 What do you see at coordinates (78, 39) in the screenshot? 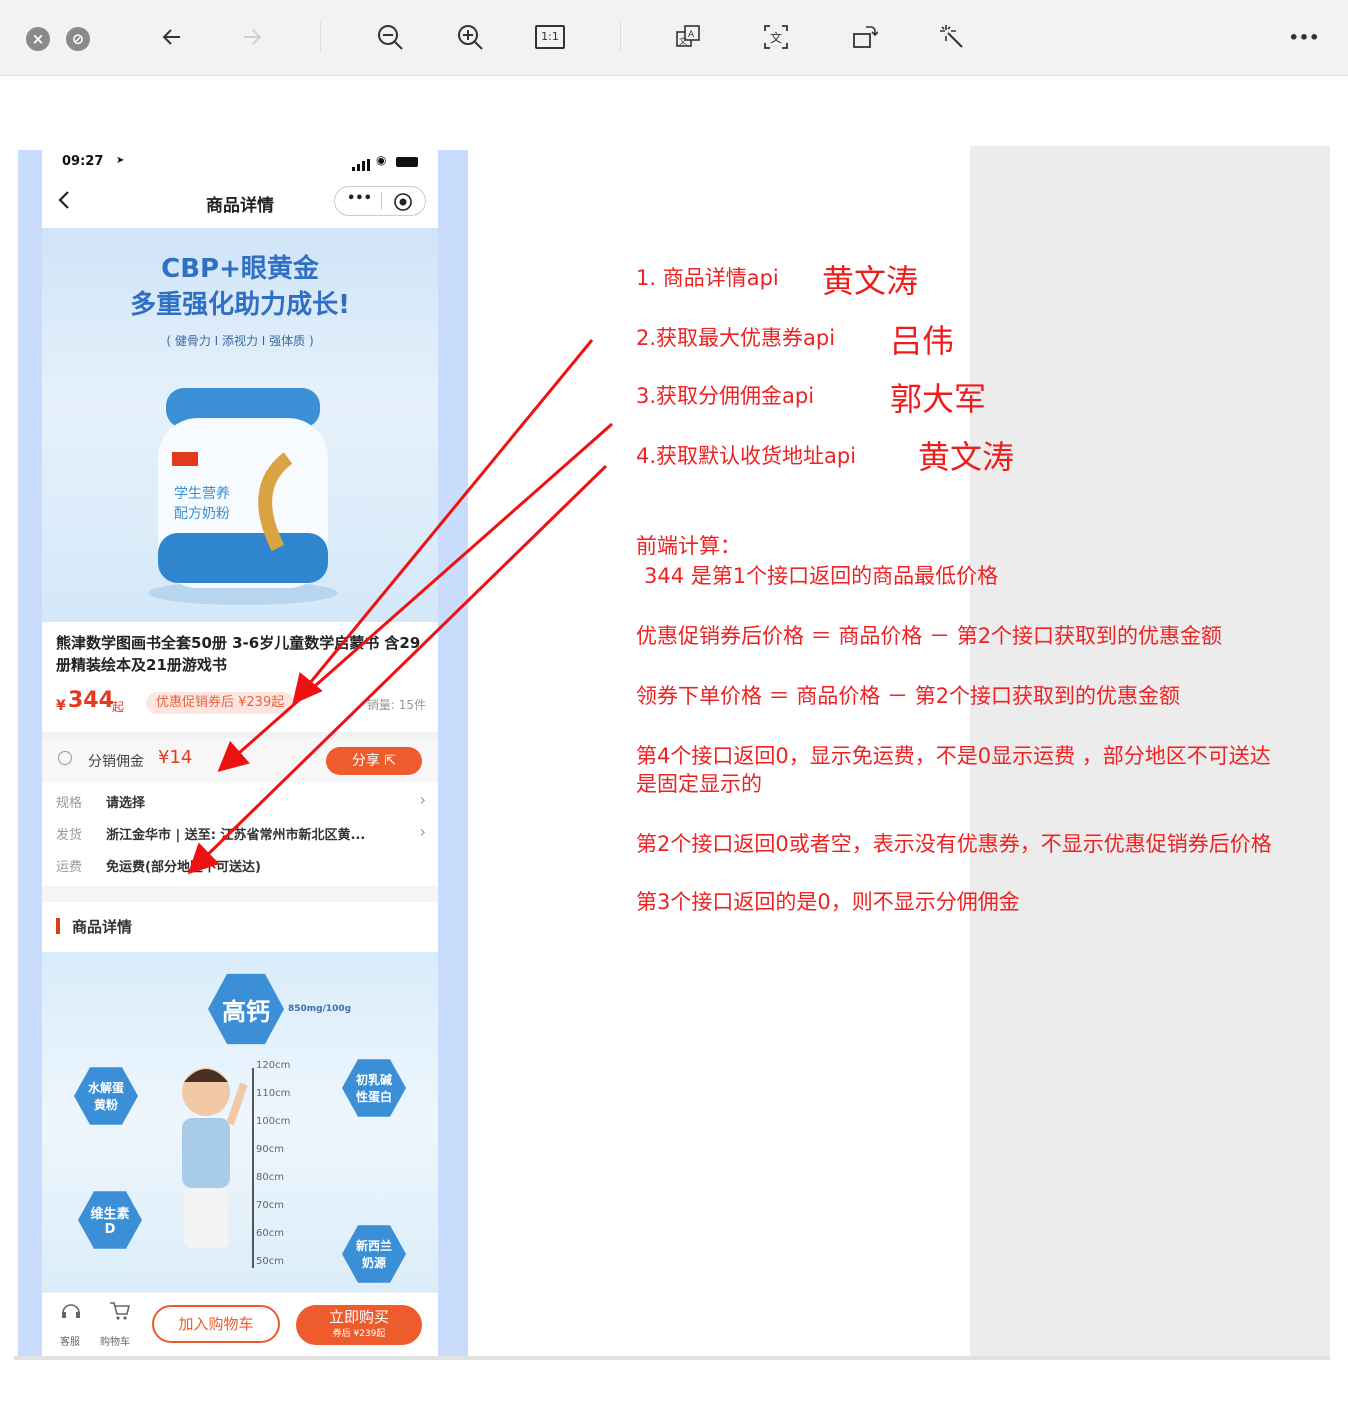
I see `minimize-icon: ⊘` at bounding box center [78, 39].